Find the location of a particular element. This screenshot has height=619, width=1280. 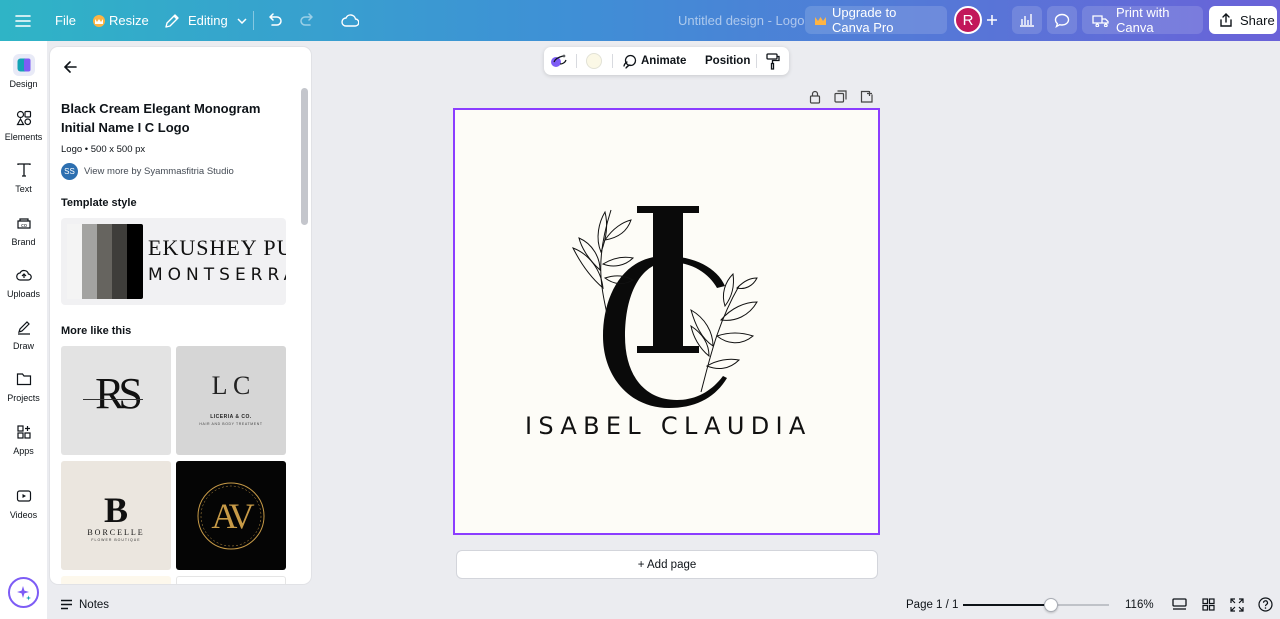

font-preview-primary: EKUSHEY PUN is located at coordinates (217, 247).